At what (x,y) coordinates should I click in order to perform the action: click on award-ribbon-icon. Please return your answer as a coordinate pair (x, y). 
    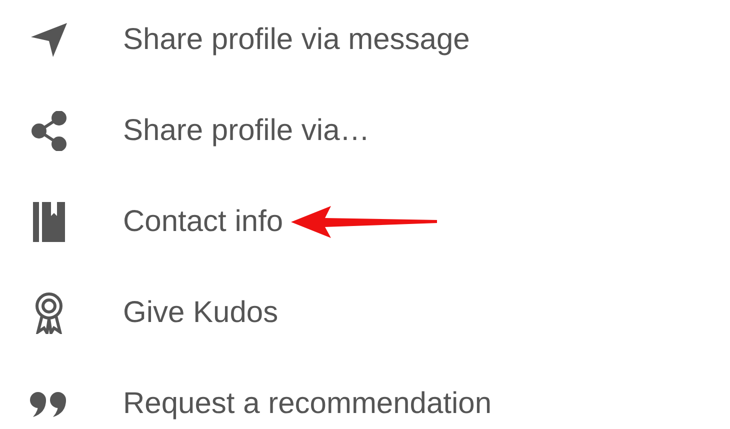
    Looking at the image, I should click on (48, 313).